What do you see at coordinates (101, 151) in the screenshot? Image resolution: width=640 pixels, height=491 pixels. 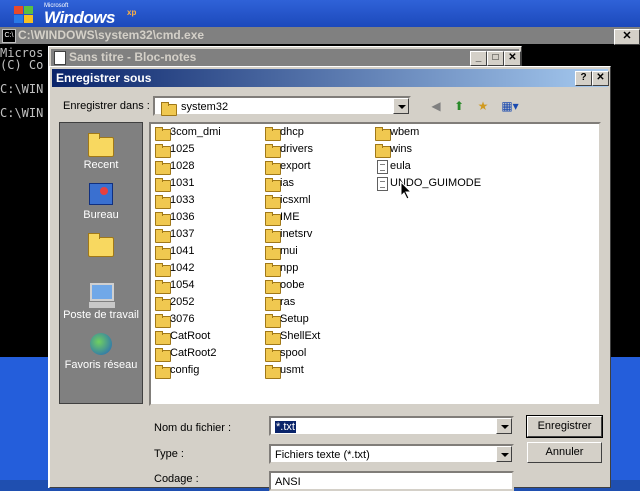 I see `place-recent: Recent` at bounding box center [101, 151].